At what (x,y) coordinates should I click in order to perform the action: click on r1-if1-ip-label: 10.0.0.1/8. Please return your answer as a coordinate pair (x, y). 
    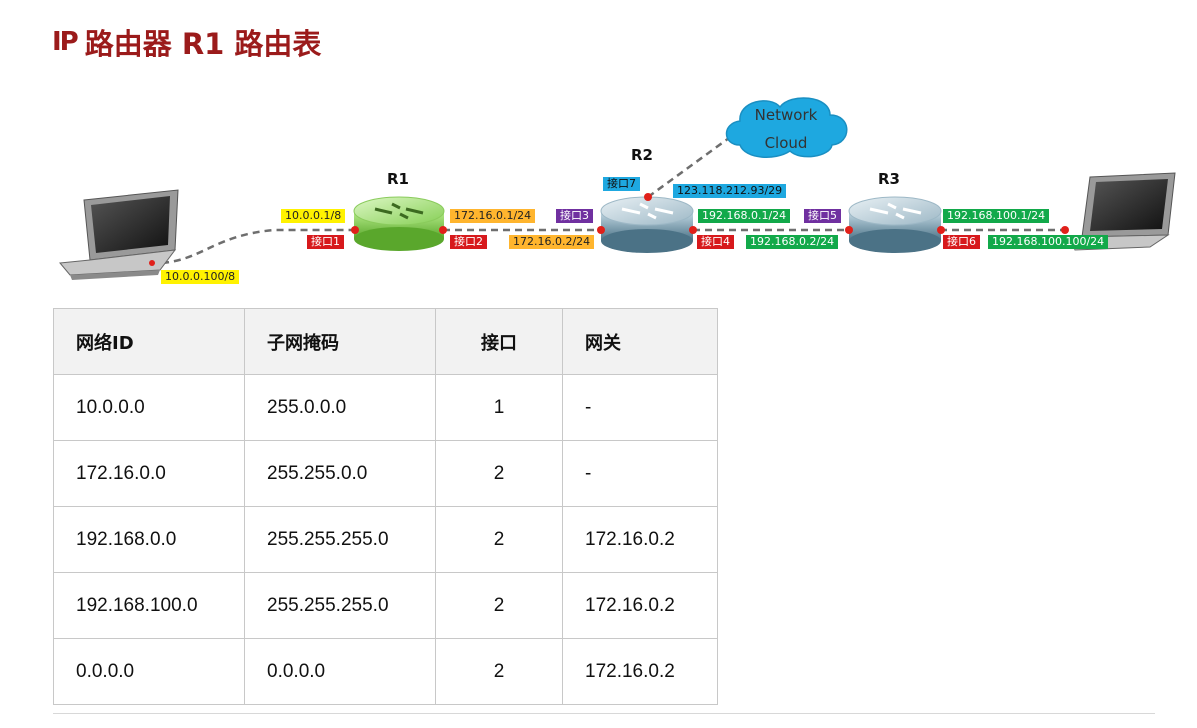
    Looking at the image, I should click on (313, 216).